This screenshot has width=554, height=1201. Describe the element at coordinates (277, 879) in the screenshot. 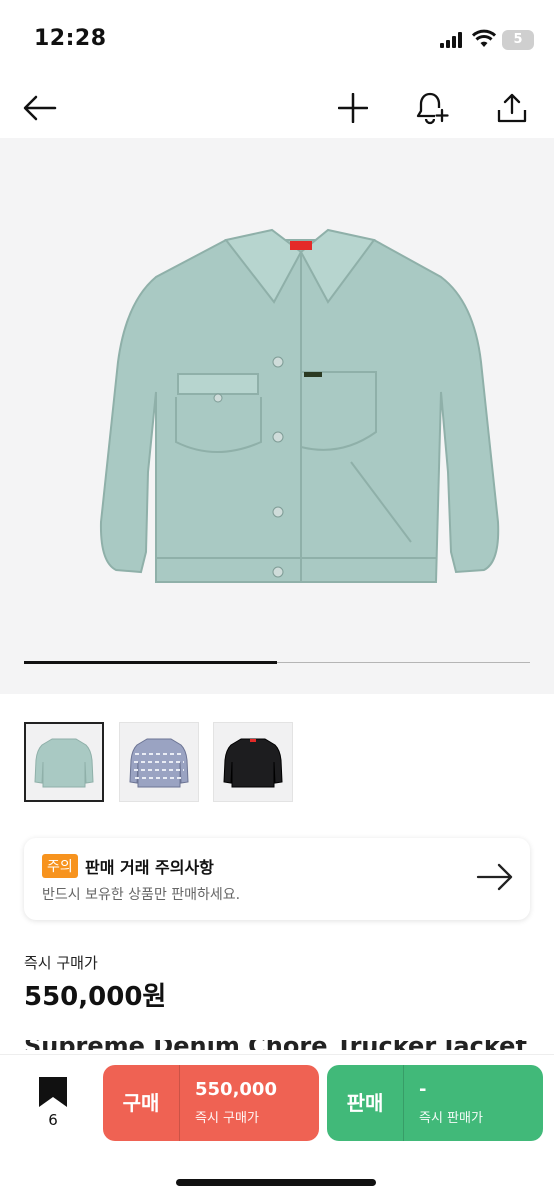

I see `sell-notice-card: 주의 판매 거래 주의사항 반드시 보유한 상품만 판매하세요.` at that location.